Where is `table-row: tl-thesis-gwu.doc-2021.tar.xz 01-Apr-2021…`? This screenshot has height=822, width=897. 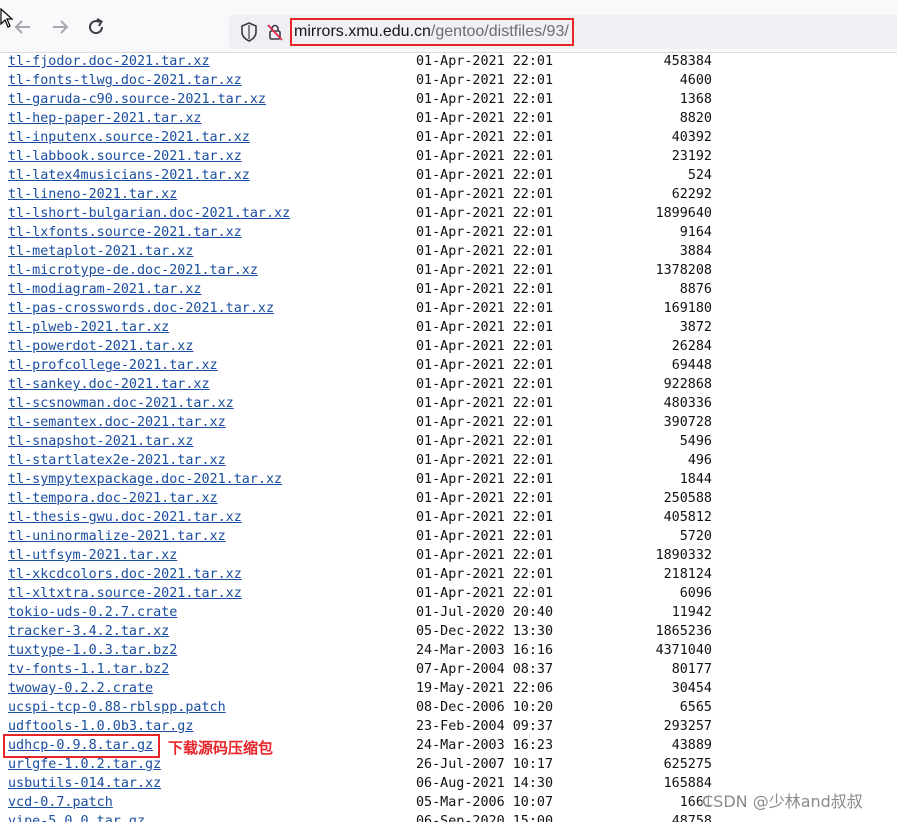 table-row: tl-thesis-gwu.doc-2021.tar.xz 01-Apr-2021… is located at coordinates (448, 517).